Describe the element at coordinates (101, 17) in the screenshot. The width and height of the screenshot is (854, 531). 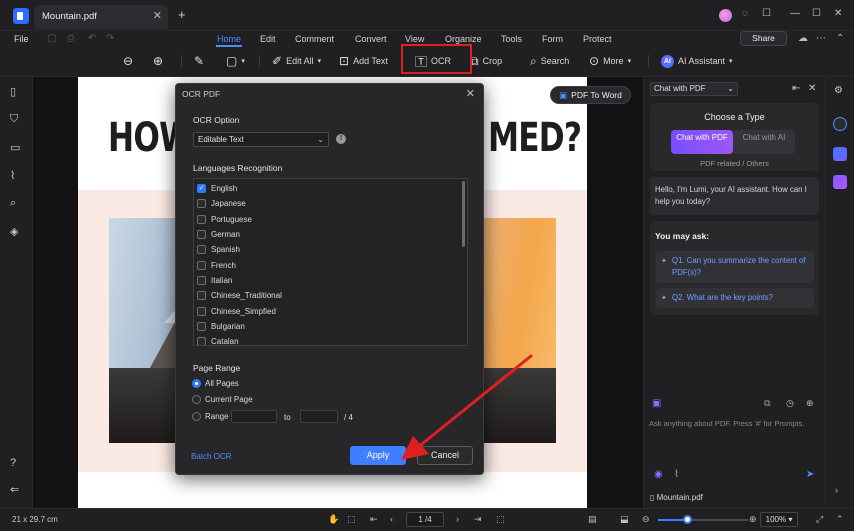
I see `document-tab: Mountain.pdf ✕` at that location.